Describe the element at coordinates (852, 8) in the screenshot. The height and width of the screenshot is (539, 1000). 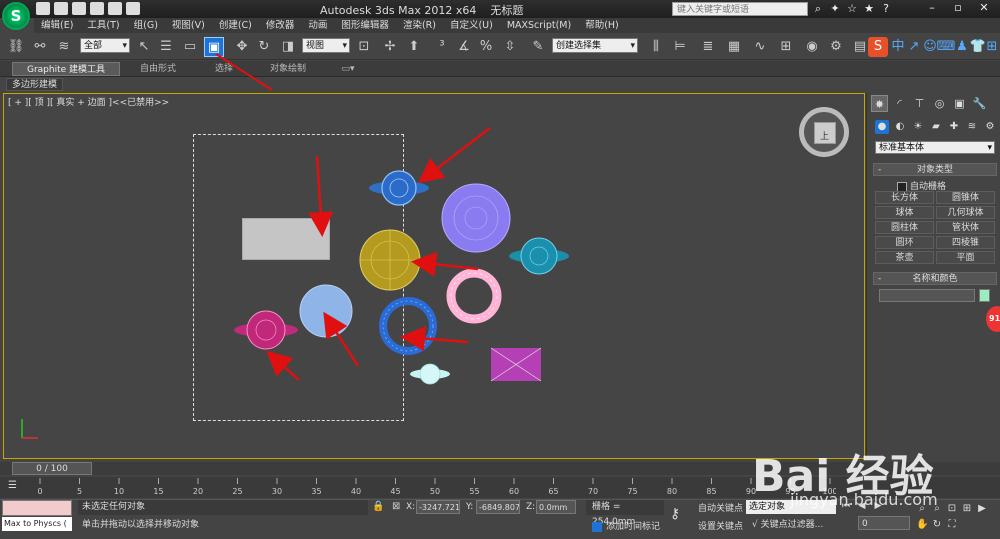
I see `communication-icon: ☆` at that location.